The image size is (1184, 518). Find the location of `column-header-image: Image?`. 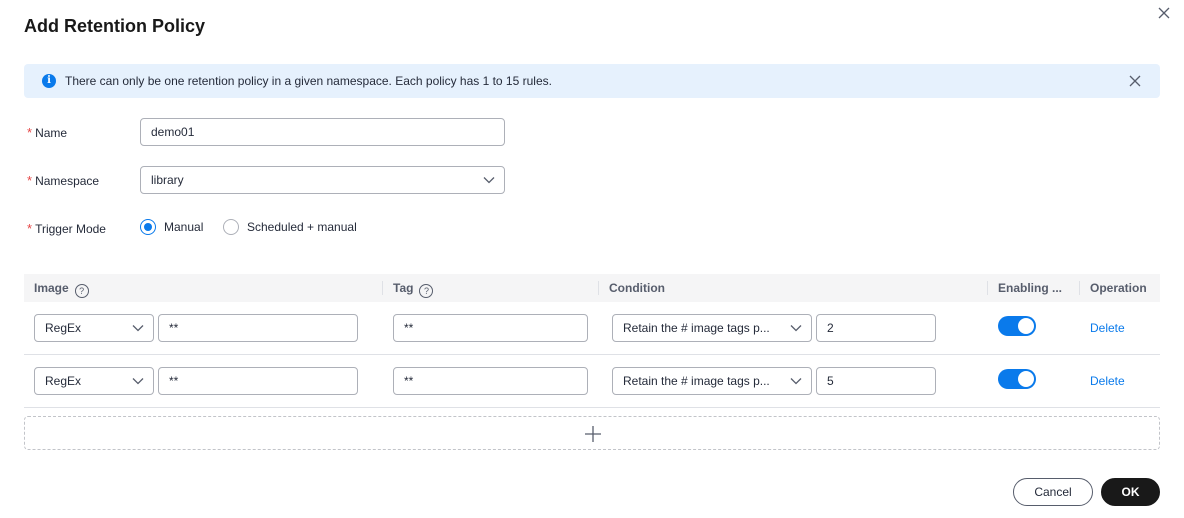

column-header-image: Image? is located at coordinates (61, 289).